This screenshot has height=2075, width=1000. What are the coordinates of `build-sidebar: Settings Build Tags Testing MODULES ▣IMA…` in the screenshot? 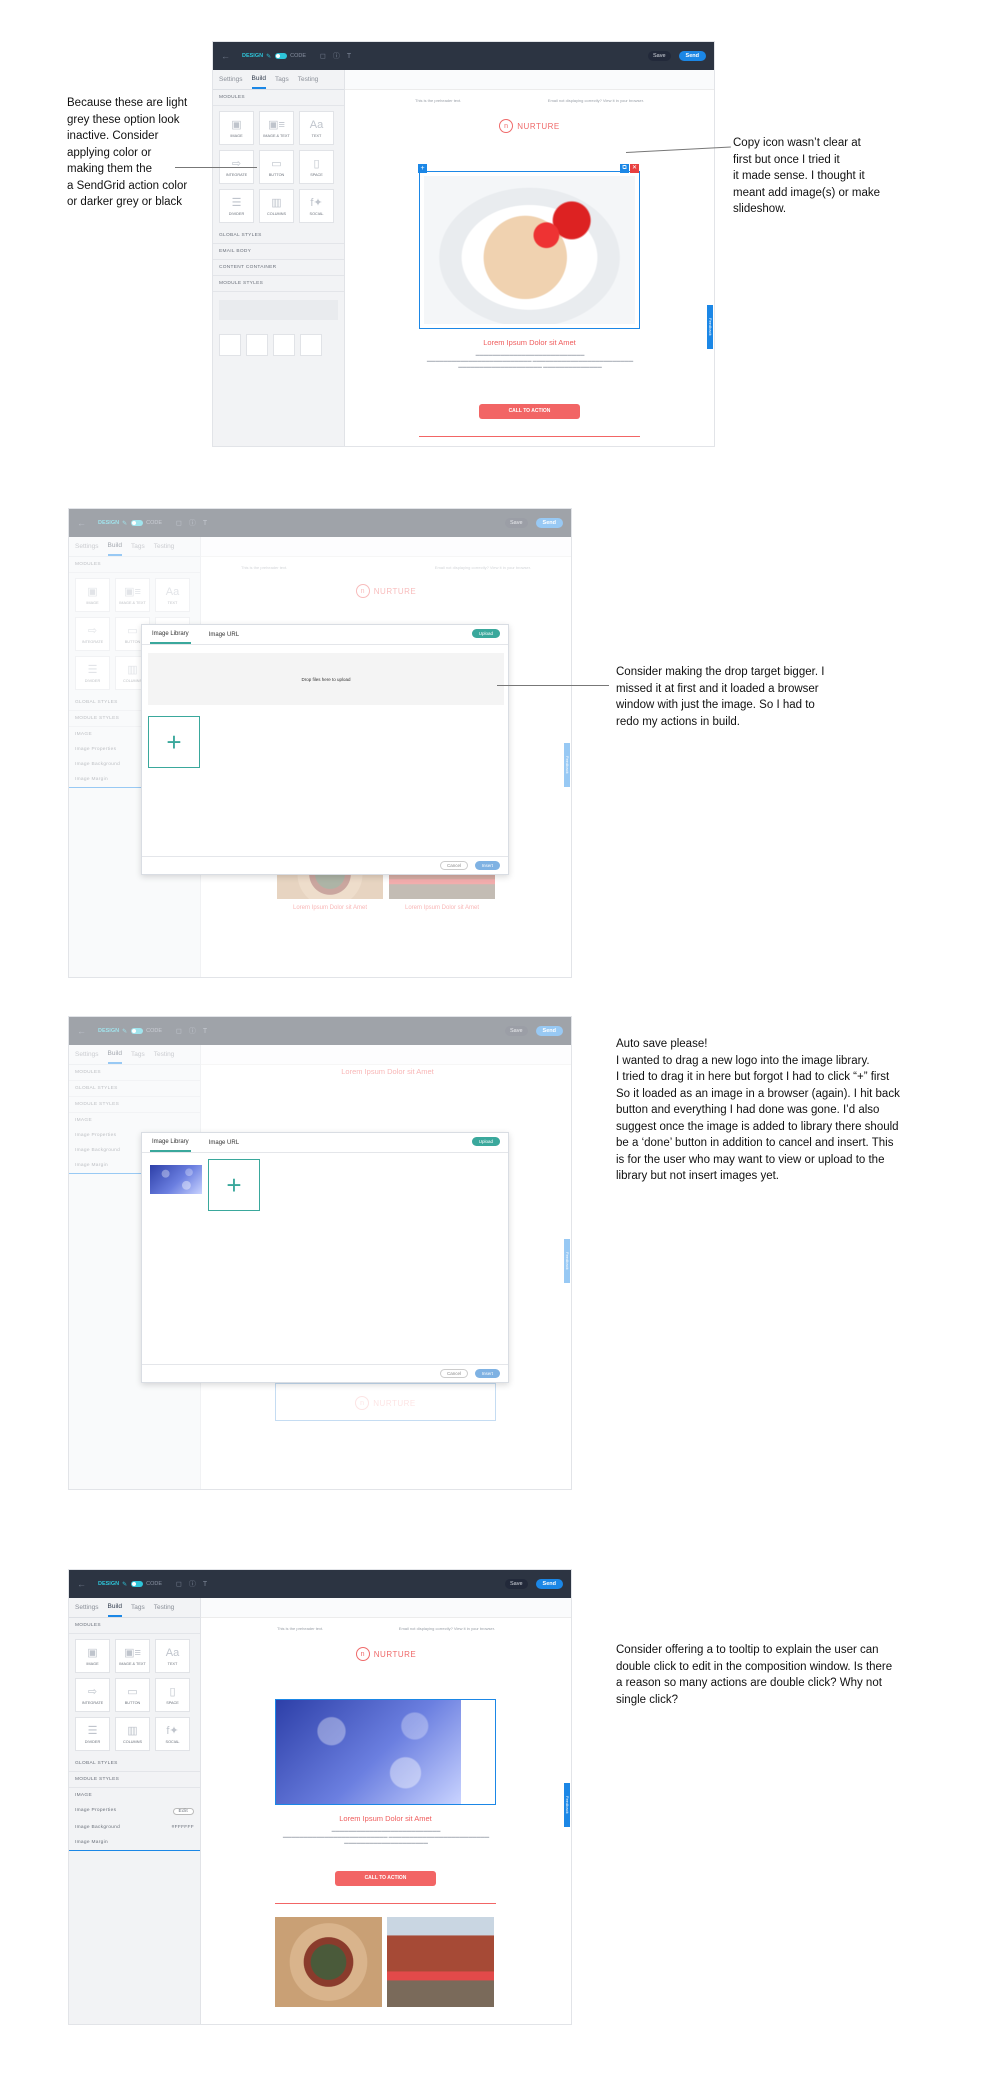 It's located at (135, 1811).